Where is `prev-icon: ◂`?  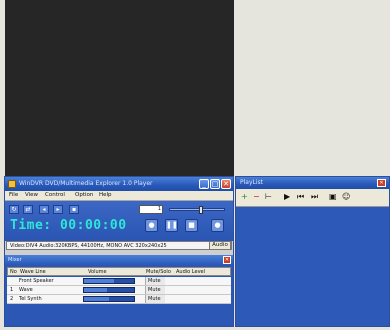
prev-icon: ◂ is located at coordinates (44, 209).